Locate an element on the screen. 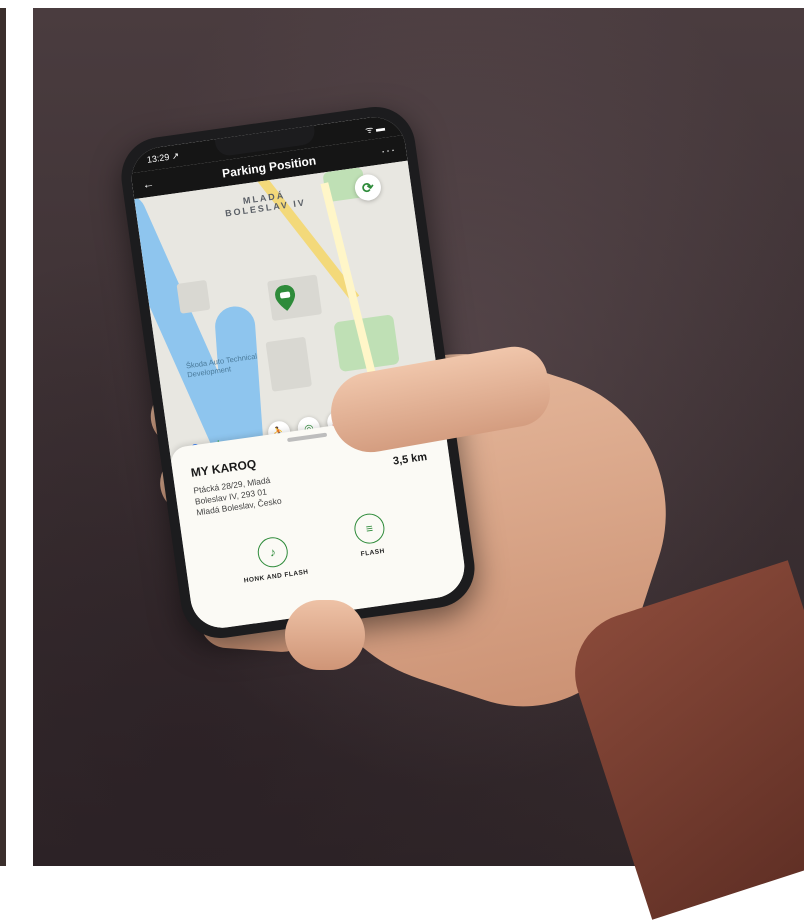  car-location-pin-icon is located at coordinates (285, 298).